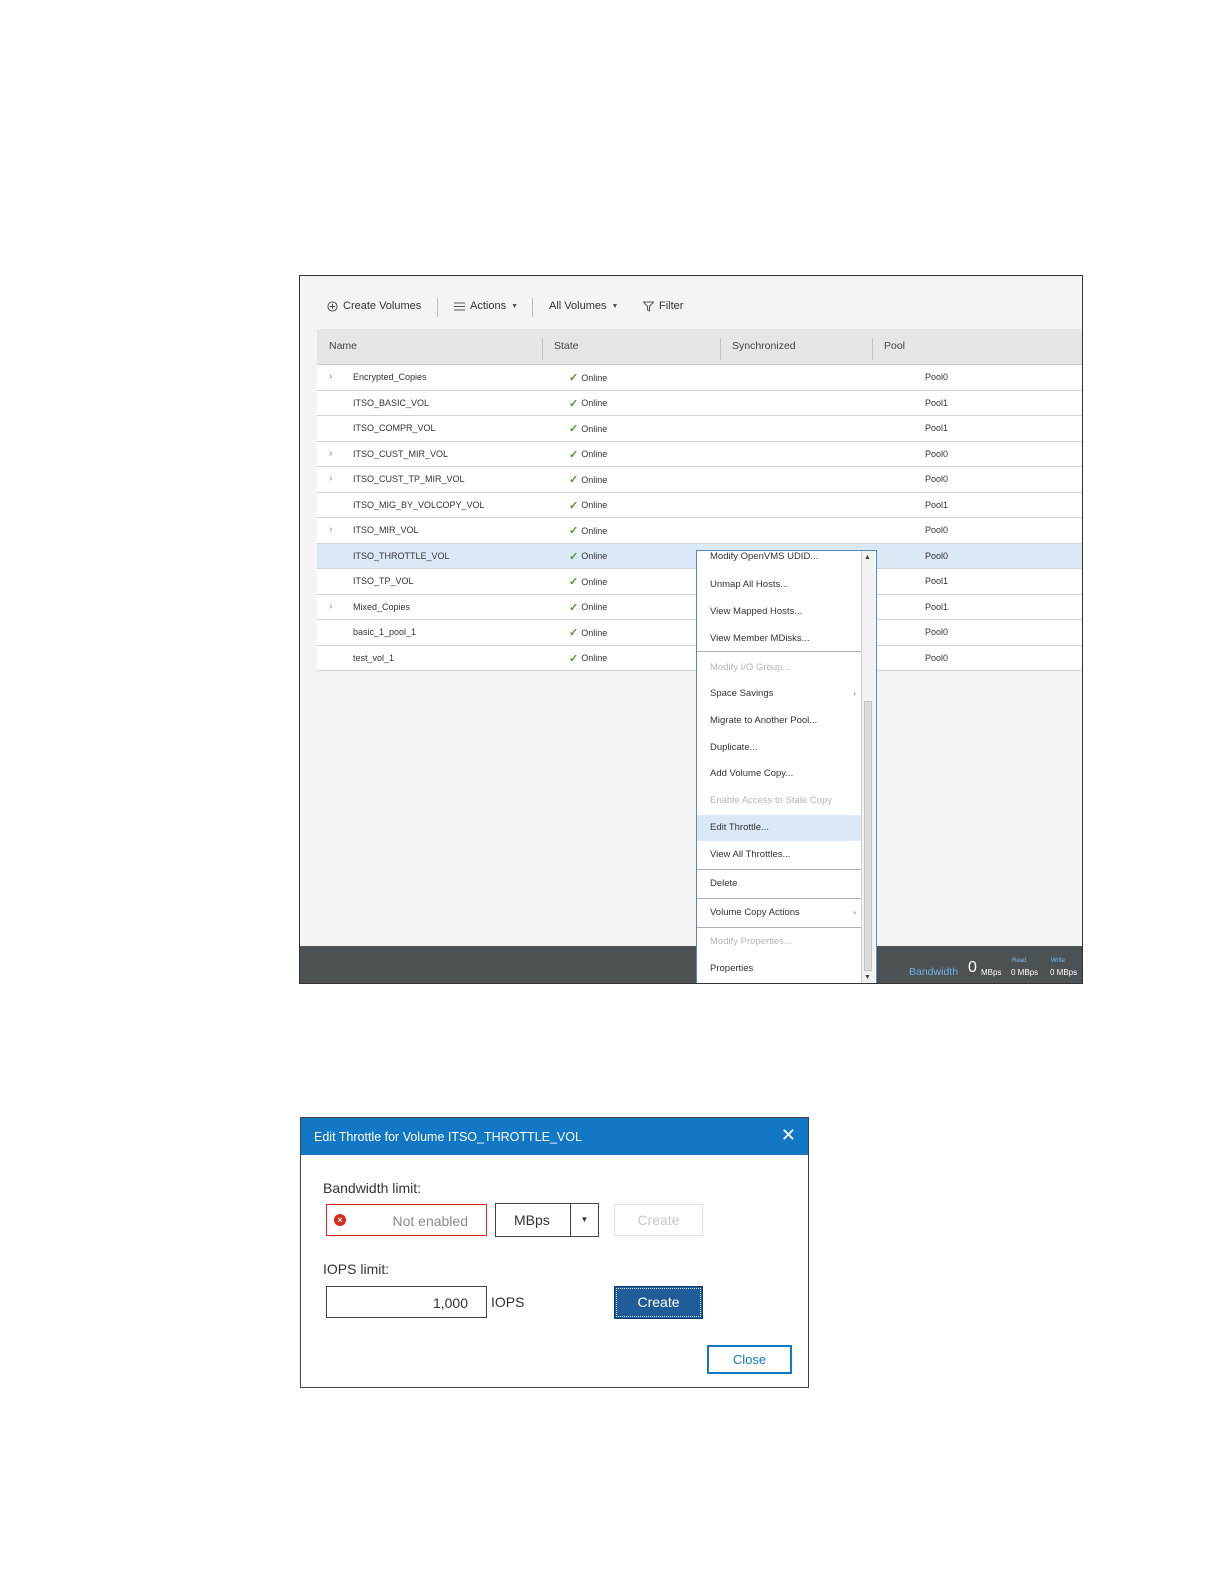 The height and width of the screenshot is (1584, 1224). I want to click on volume-name: ITSO_CUST_MIR_VOL, so click(401, 453).